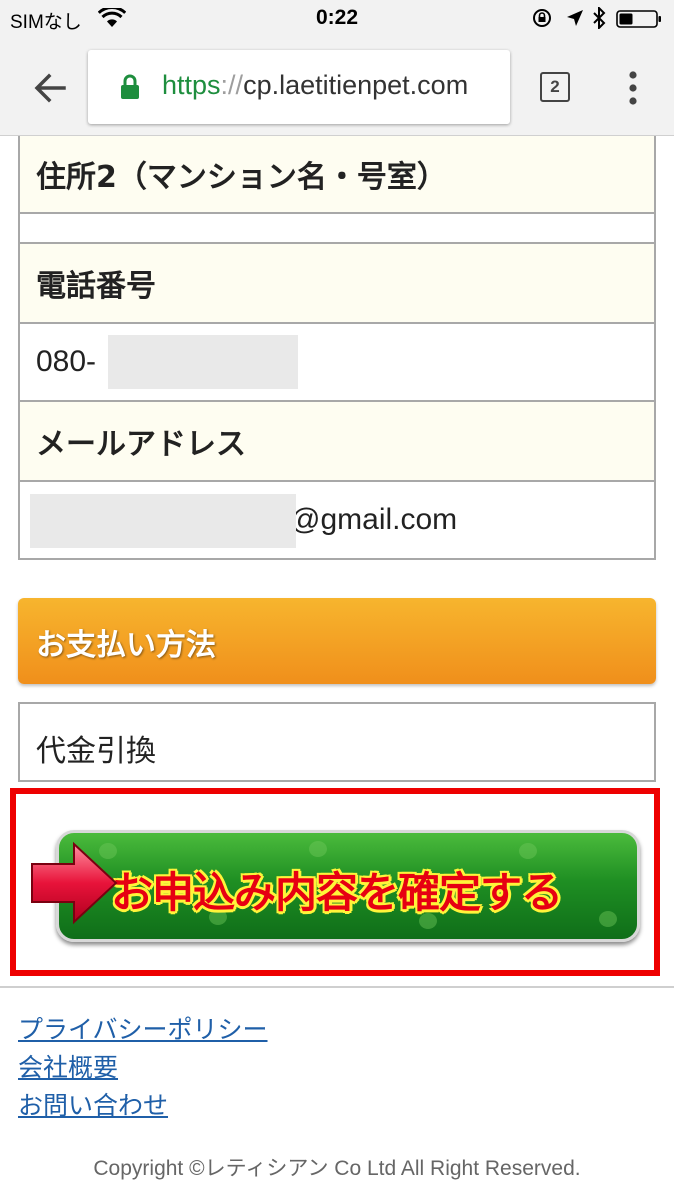  I want to click on browser-toolbar: https://cp.laetitienpet.com 2, so click(337, 87).